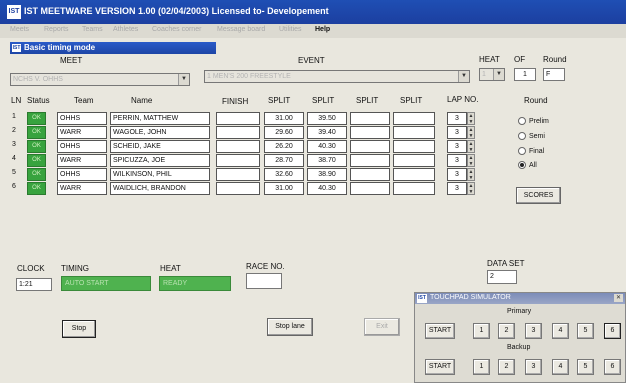 Image resolution: width=626 pixels, height=383 pixels. Describe the element at coordinates (290, 29) in the screenshot. I see `menu-utilities: Utilities` at that location.